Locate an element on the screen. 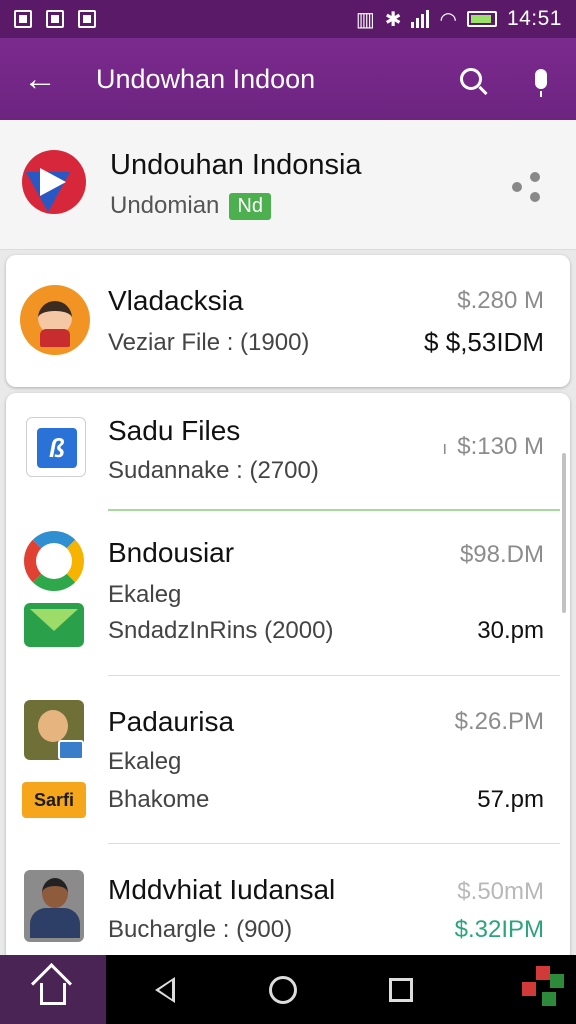 Image resolution: width=576 pixels, height=1024 pixels. search-button is located at coordinates (471, 79).